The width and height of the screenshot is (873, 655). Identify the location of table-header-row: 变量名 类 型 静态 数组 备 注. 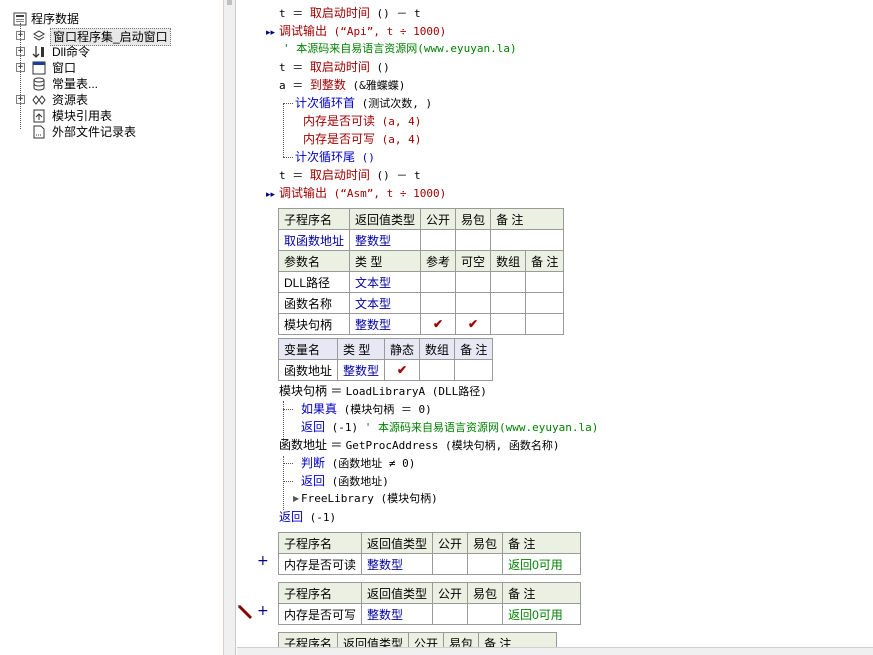
(385, 349).